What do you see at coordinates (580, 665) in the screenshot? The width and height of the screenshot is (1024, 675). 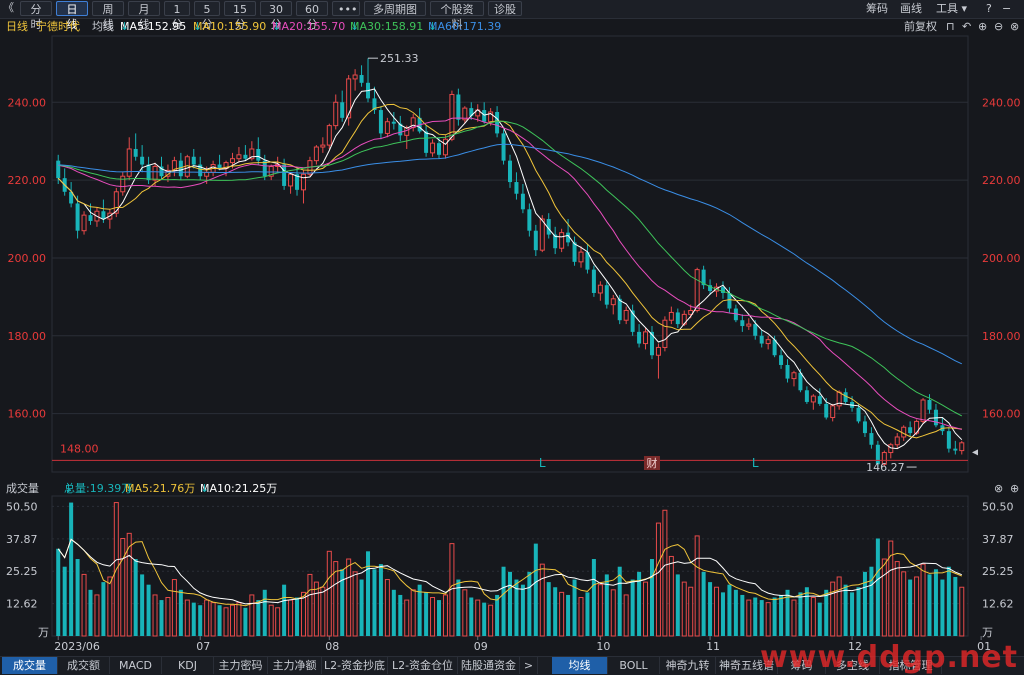 I see `overlay-tab-0: 均线` at bounding box center [580, 665].